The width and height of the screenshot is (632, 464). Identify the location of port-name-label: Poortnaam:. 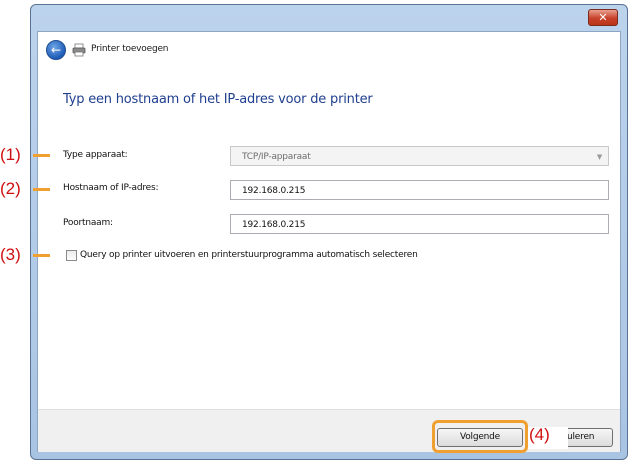
(88, 223).